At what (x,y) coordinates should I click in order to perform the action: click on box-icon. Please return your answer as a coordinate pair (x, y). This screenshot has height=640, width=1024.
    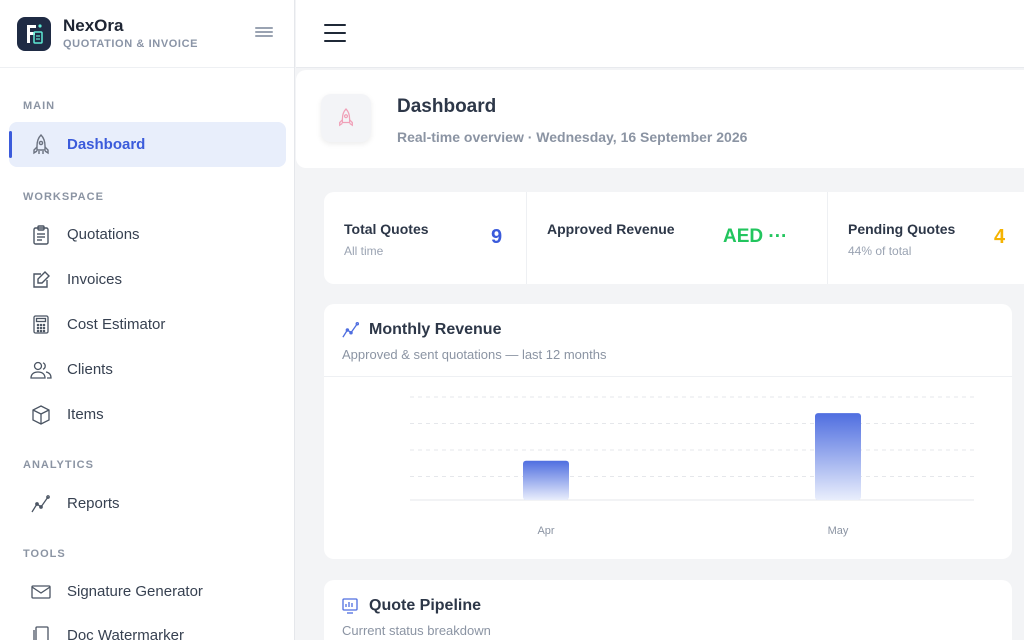
    Looking at the image, I should click on (41, 415).